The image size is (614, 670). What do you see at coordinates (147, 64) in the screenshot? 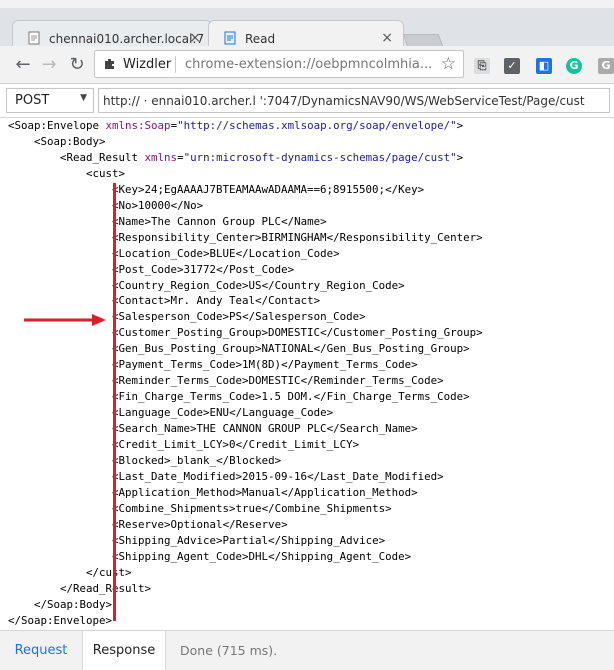
I see `omnibox-title: Wizdler` at bounding box center [147, 64].